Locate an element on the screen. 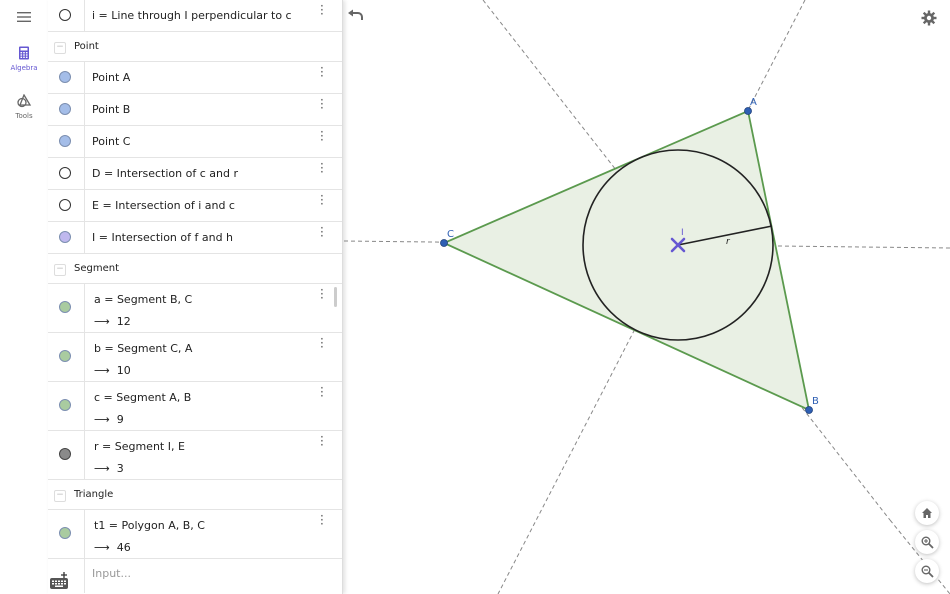 The height and width of the screenshot is (594, 950). hamburger-menu-icon is located at coordinates (24, 17).